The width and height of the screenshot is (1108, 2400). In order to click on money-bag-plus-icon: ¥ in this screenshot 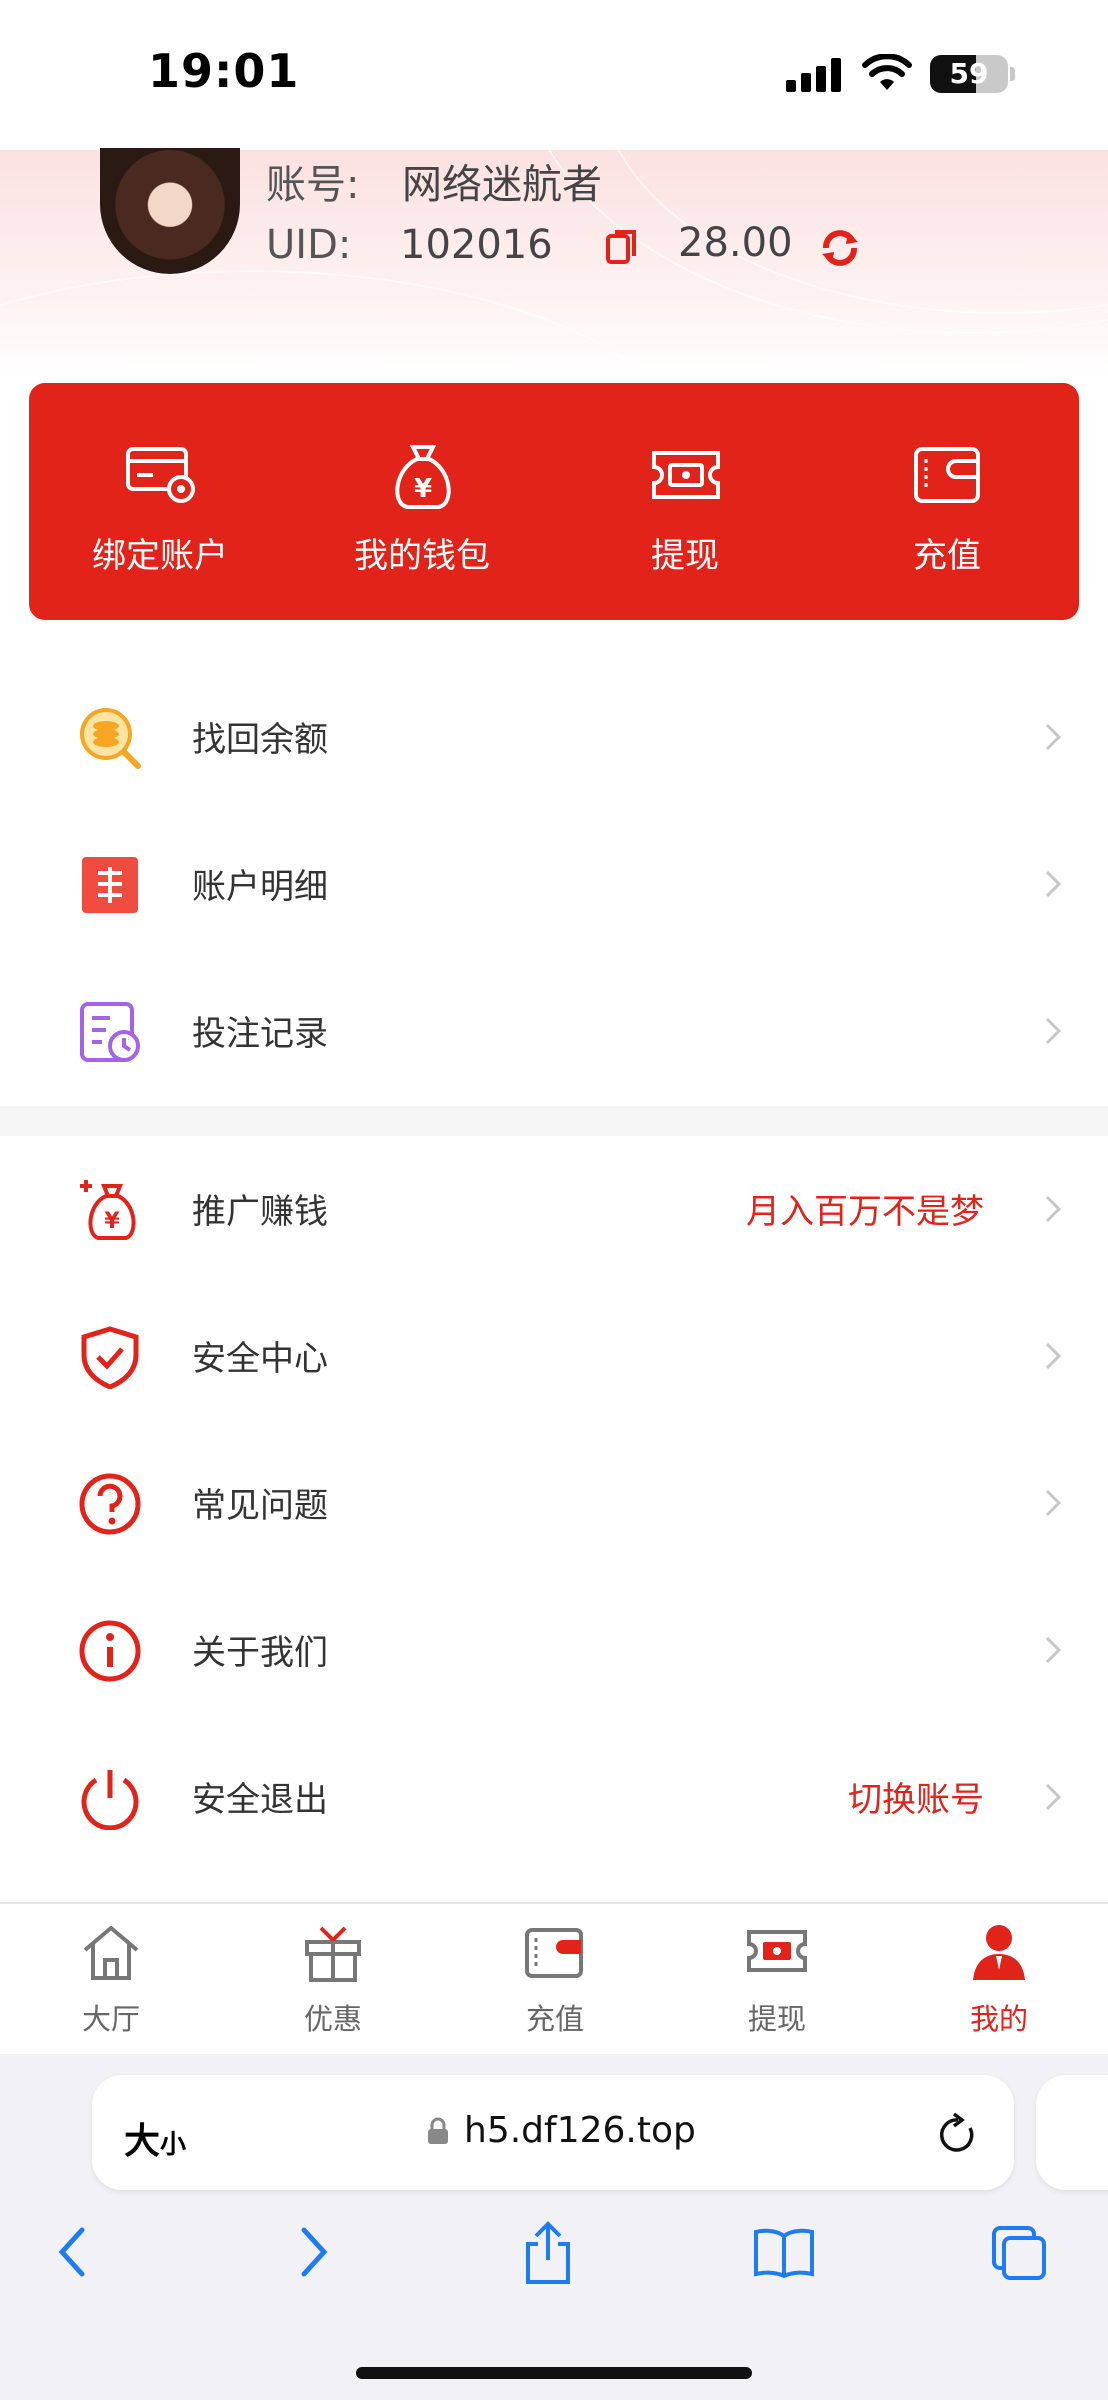, I will do `click(108, 1210)`.